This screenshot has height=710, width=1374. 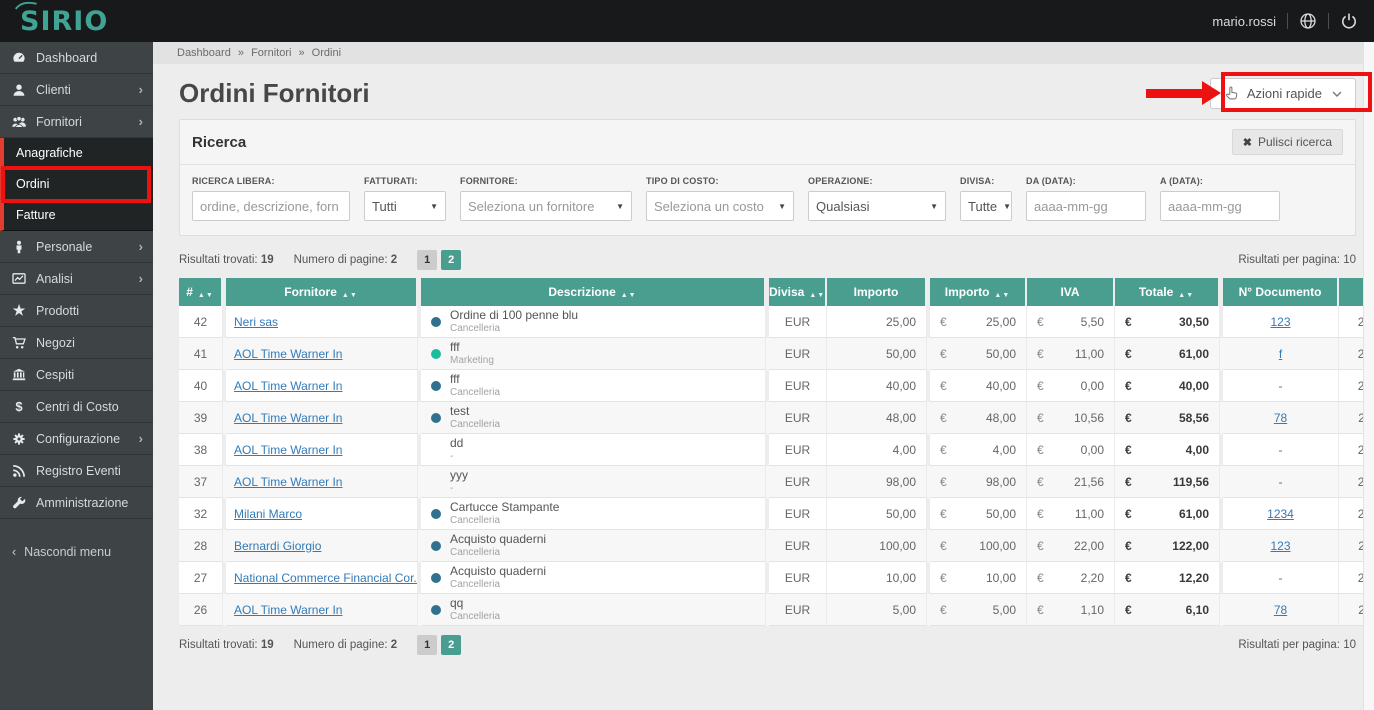 What do you see at coordinates (1282, 93) in the screenshot?
I see `quick-actions-button: Azioni rapide` at bounding box center [1282, 93].